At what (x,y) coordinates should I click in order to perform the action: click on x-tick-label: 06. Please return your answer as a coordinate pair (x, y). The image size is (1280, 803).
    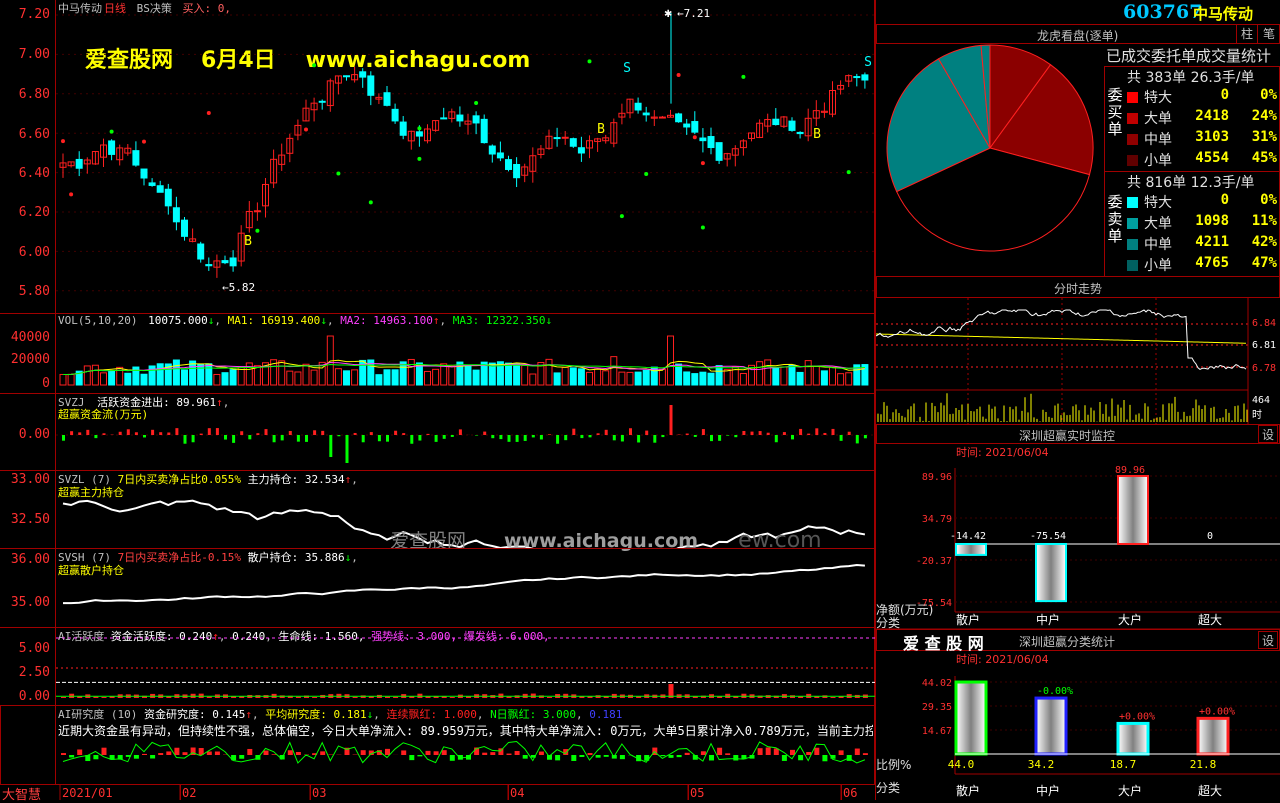
    Looking at the image, I should click on (850, 793).